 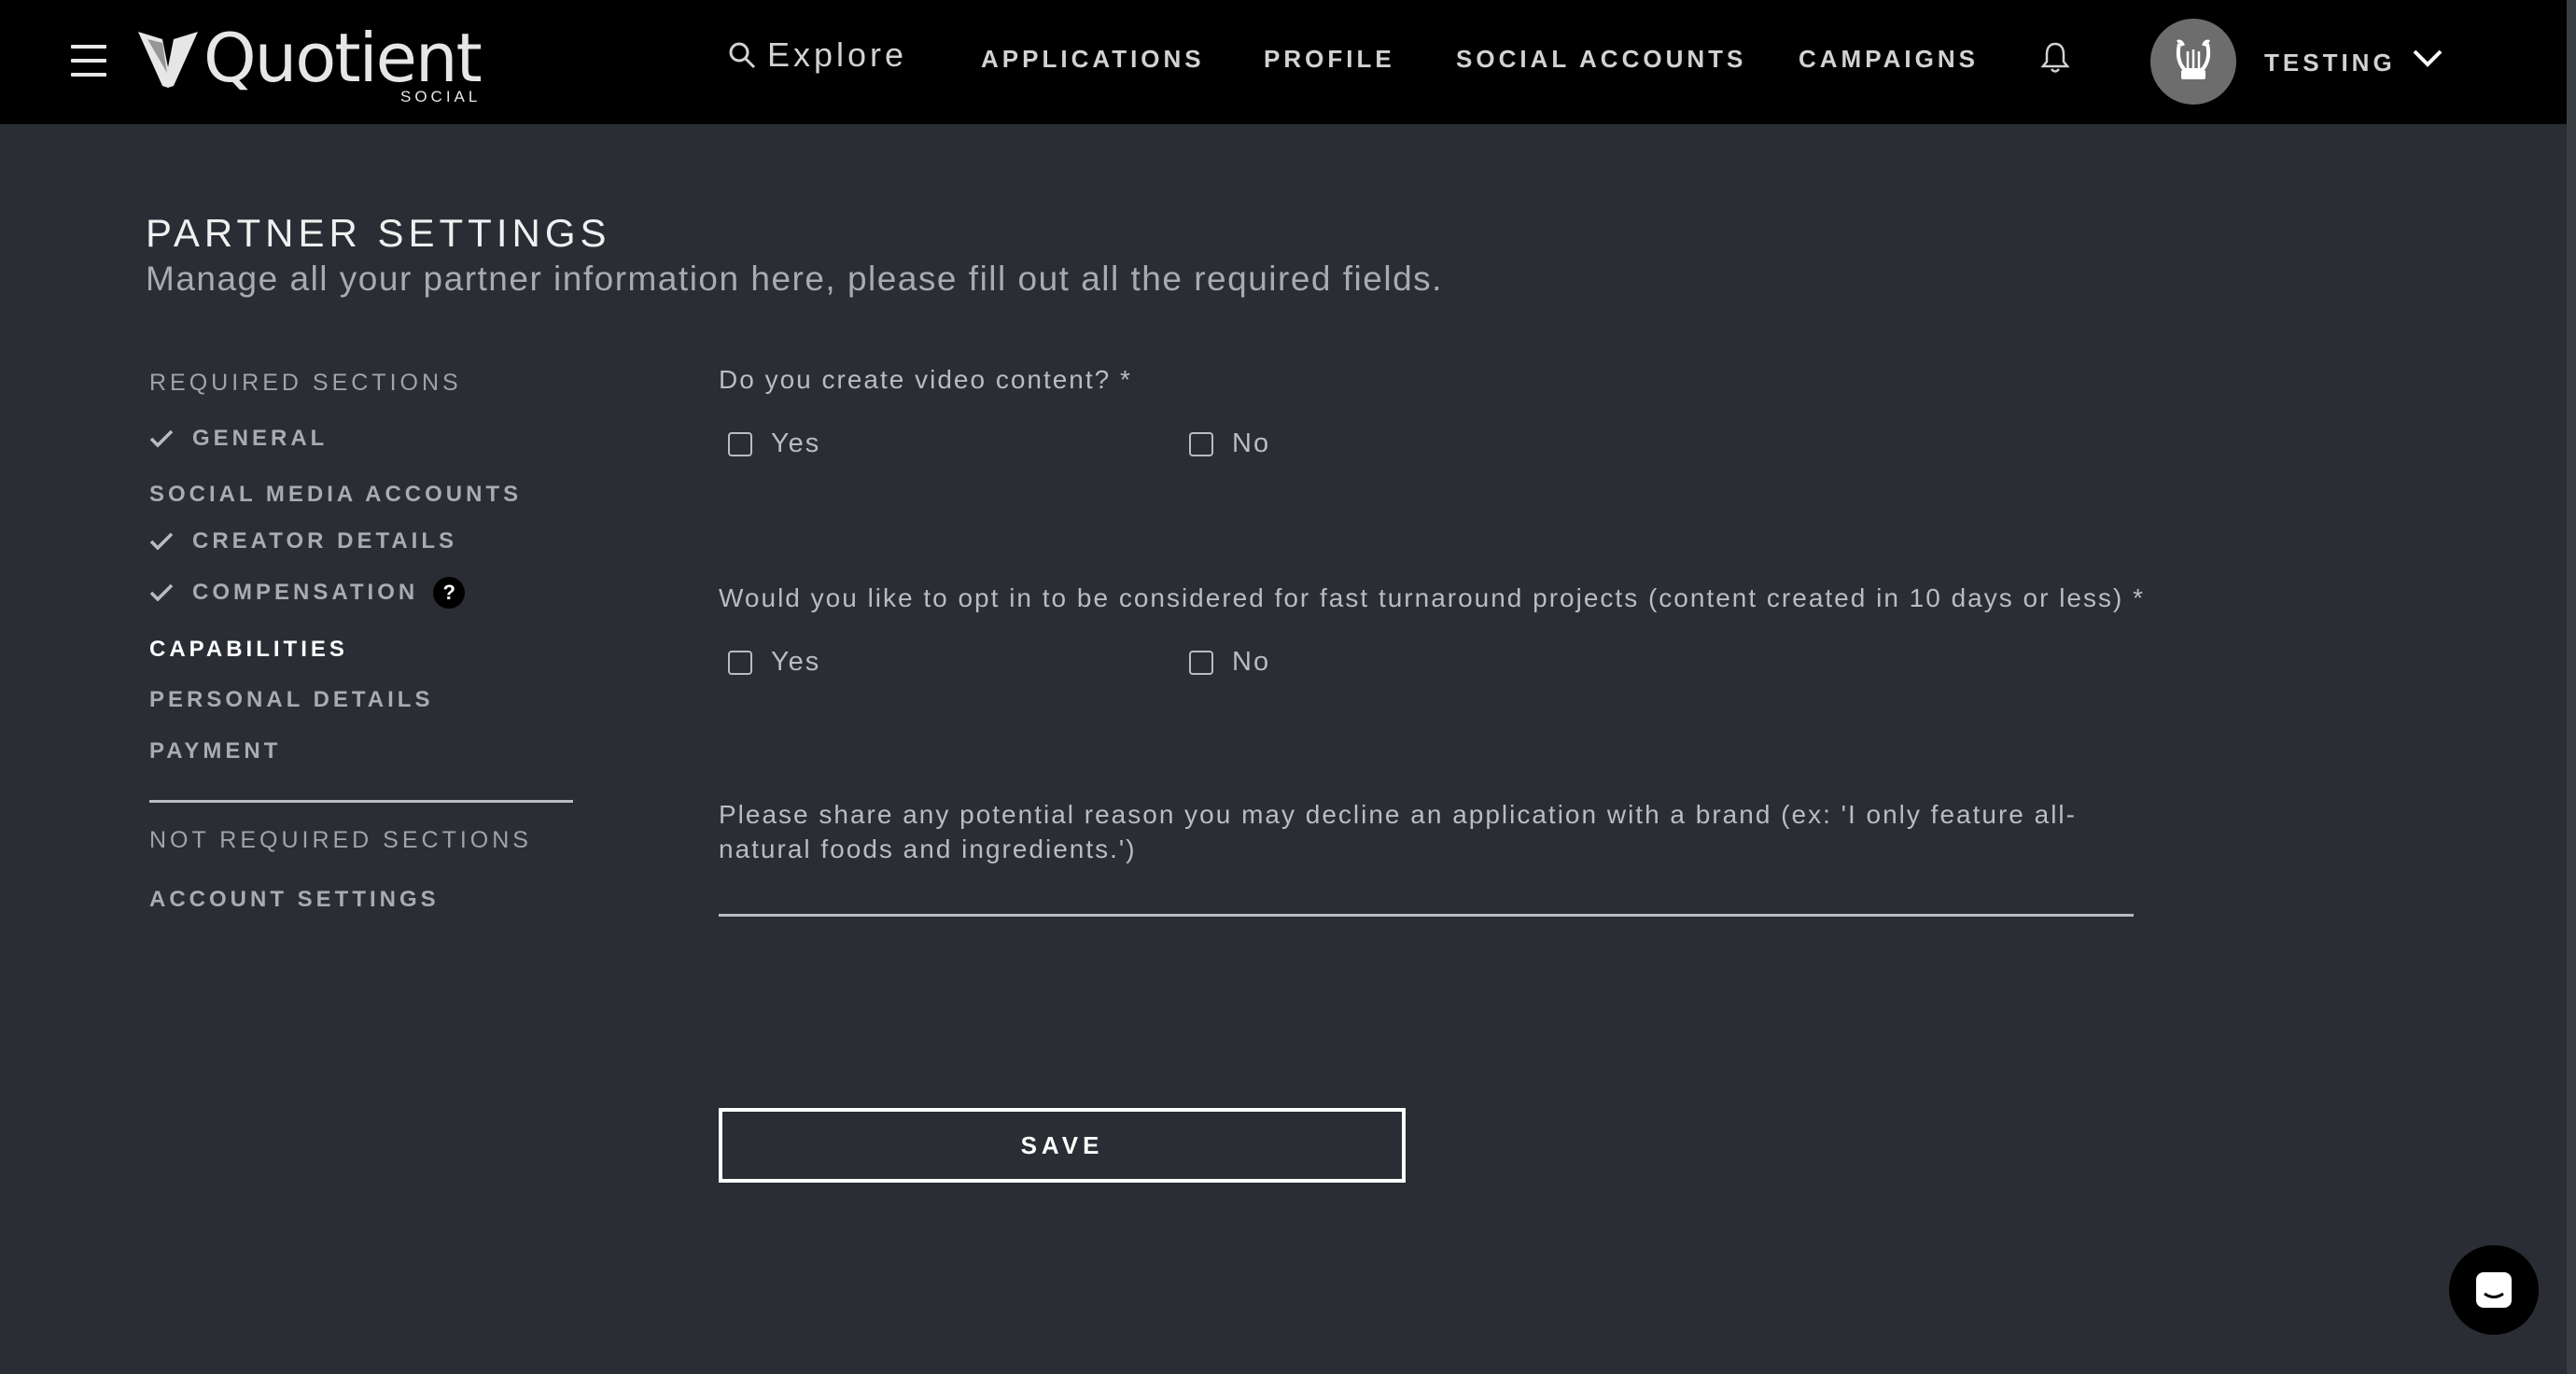 I want to click on fast-turnaround-yes-checkbox: Yes, so click(x=774, y=662).